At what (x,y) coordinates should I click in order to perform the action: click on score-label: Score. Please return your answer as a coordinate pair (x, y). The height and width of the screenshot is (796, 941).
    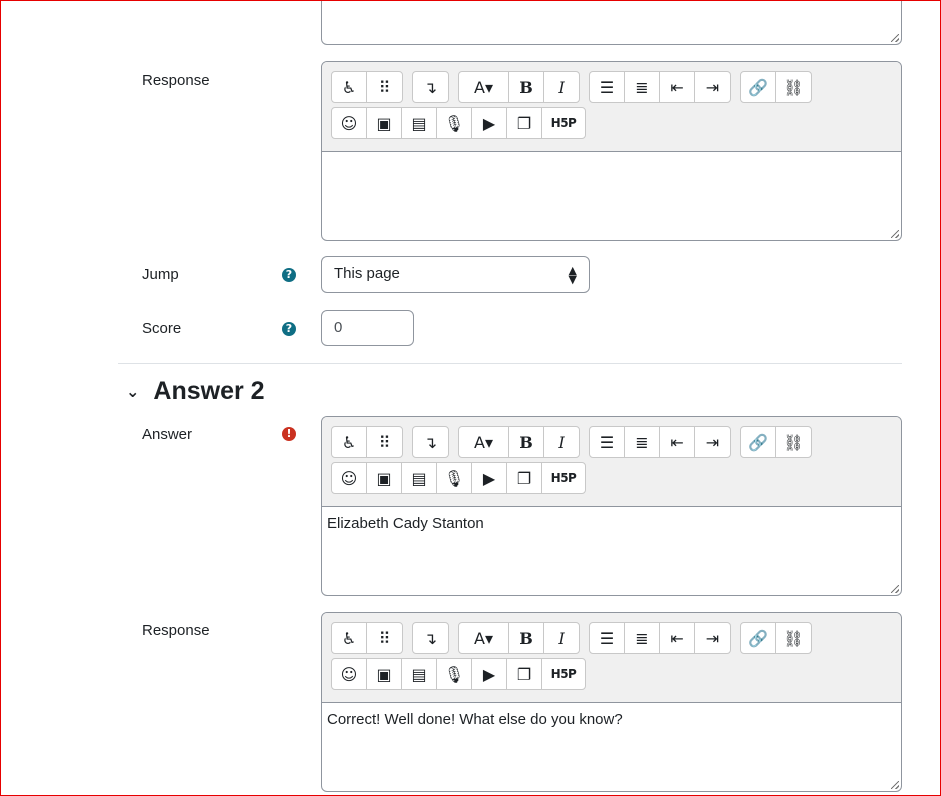
    Looking at the image, I should click on (162, 328).